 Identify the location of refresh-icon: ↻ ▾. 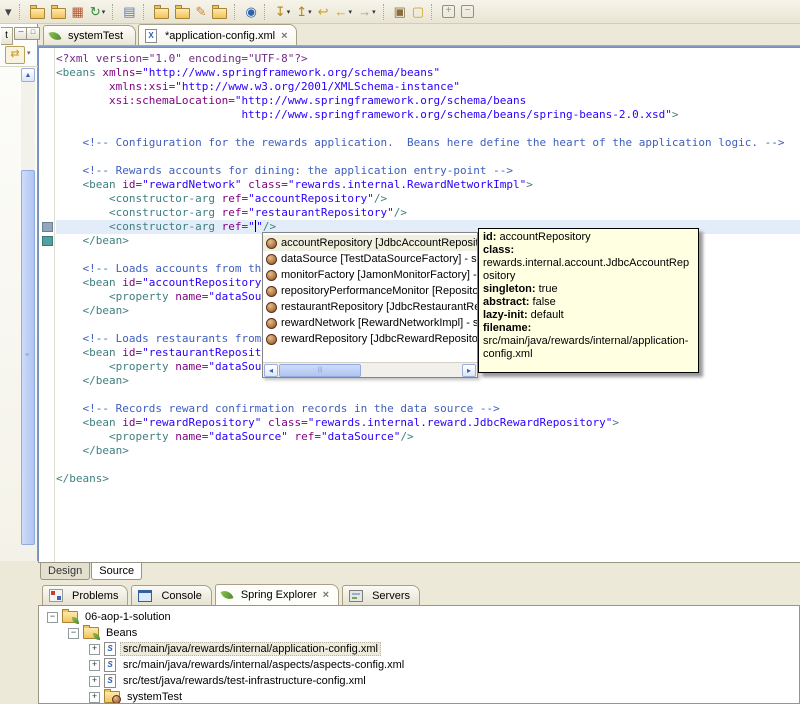
(97, 12).